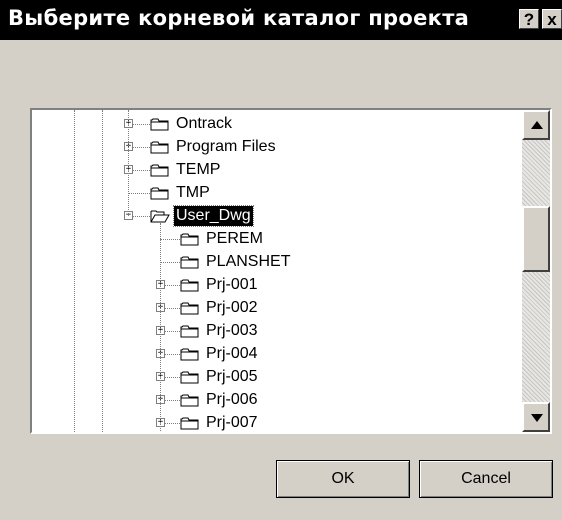  I want to click on tree-item: + Prj-005, so click(277, 377).